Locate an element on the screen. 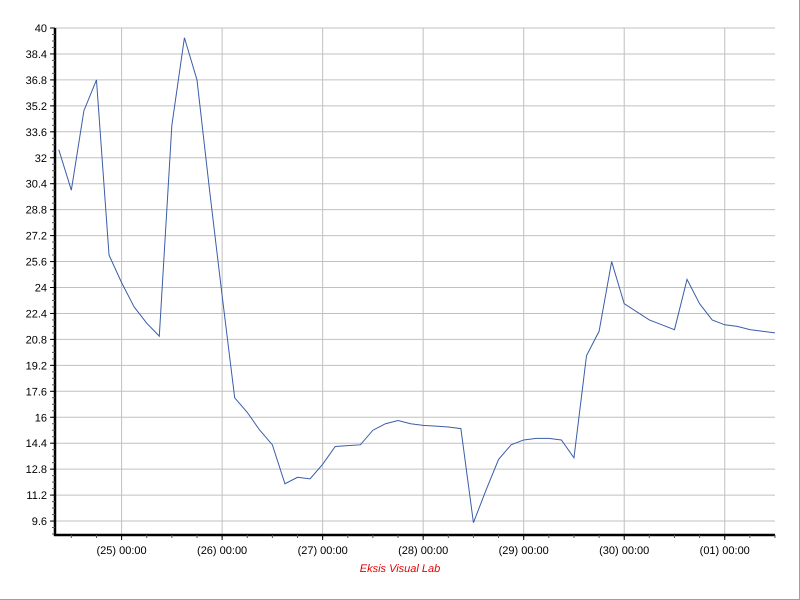  tick-label: (25) 00:00 is located at coordinates (121, 551).